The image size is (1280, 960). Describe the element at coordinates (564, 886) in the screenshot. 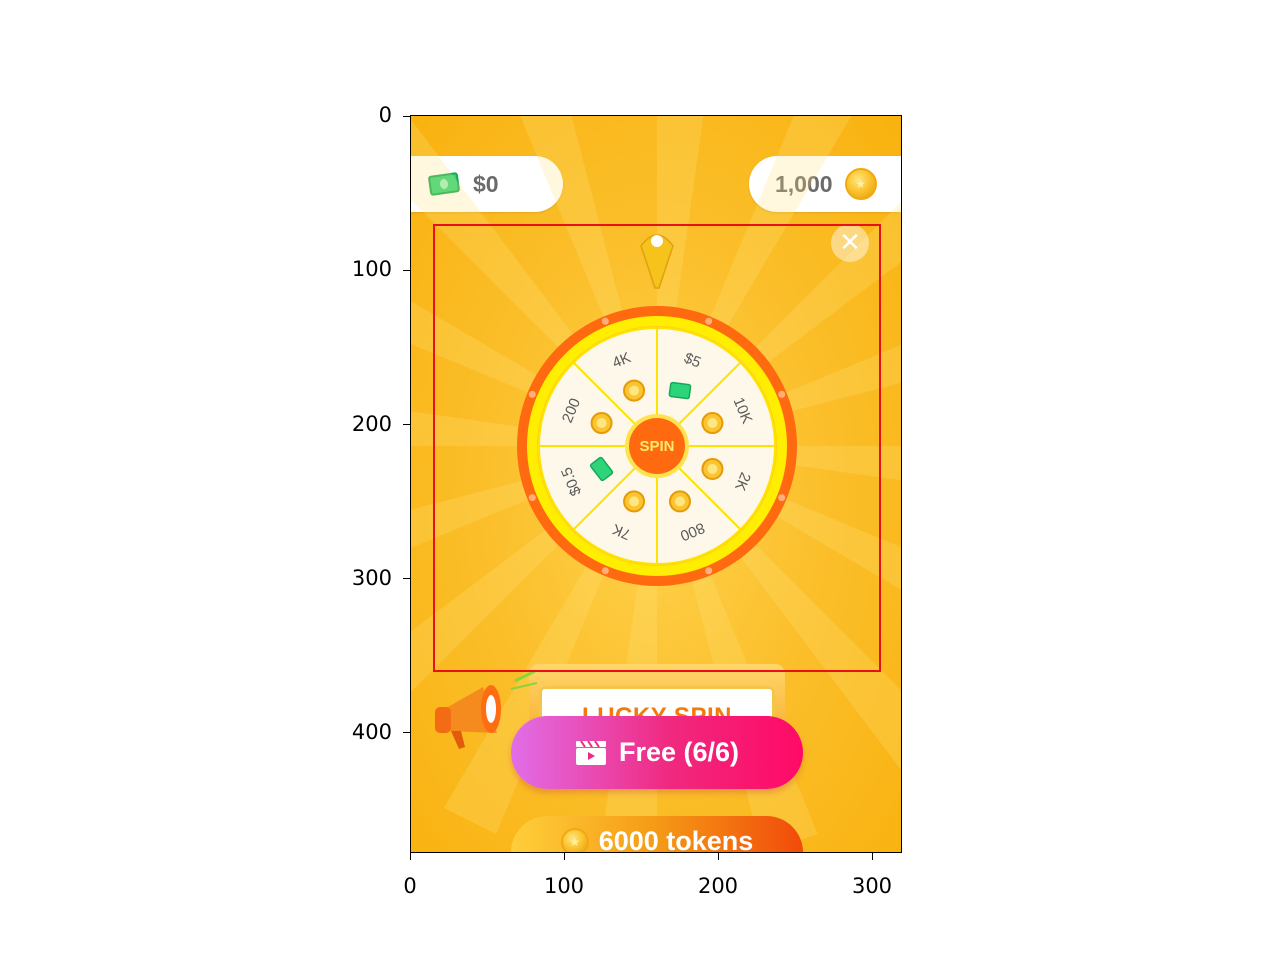

I see `x-tick-label: 100` at that location.